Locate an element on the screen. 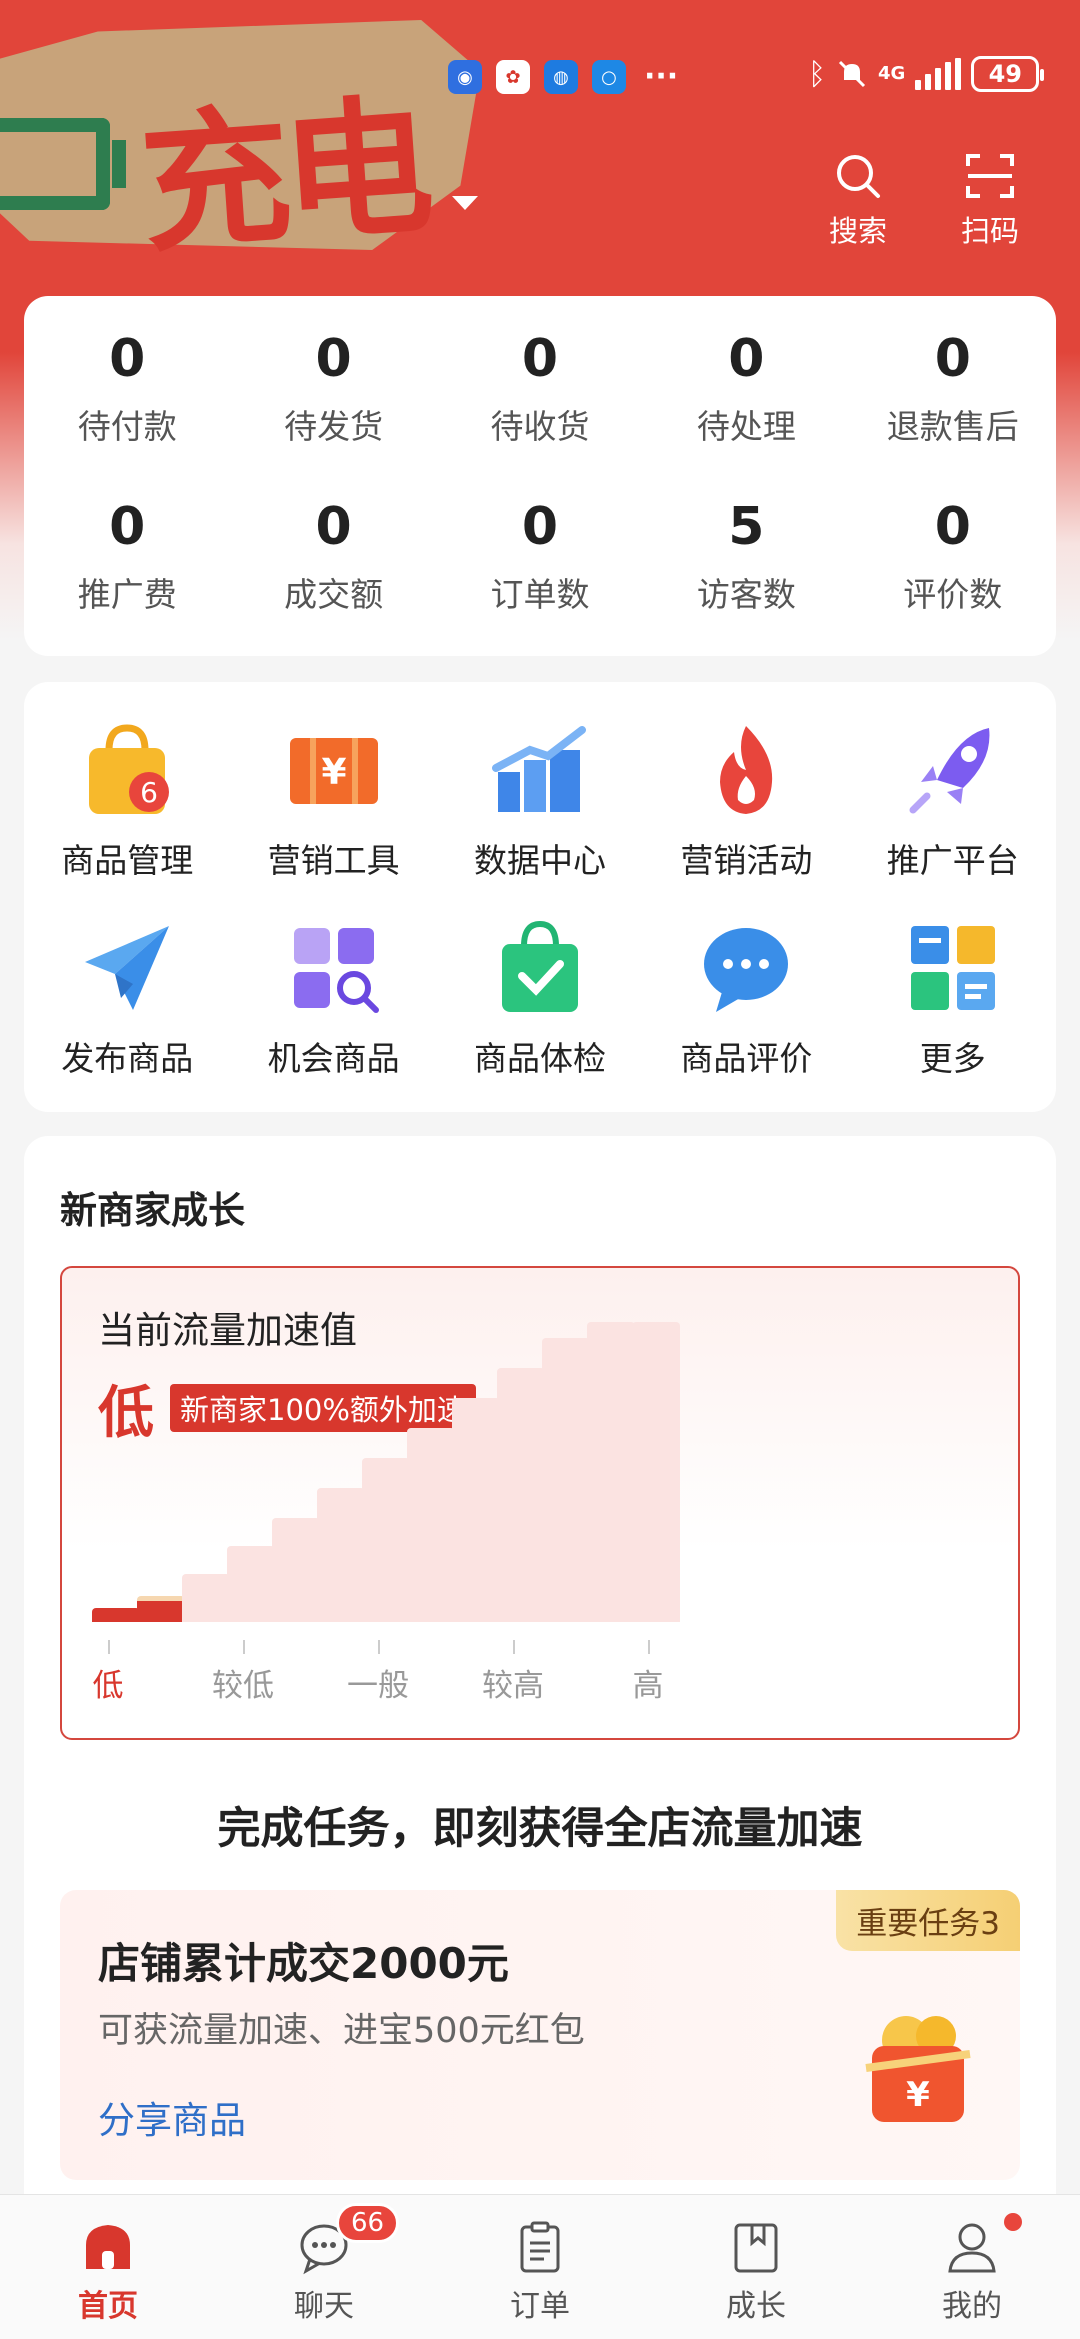 Image resolution: width=1080 pixels, height=2339 pixels. task-description: 可获流量加速、进宝500元红包 is located at coordinates (341, 2031).